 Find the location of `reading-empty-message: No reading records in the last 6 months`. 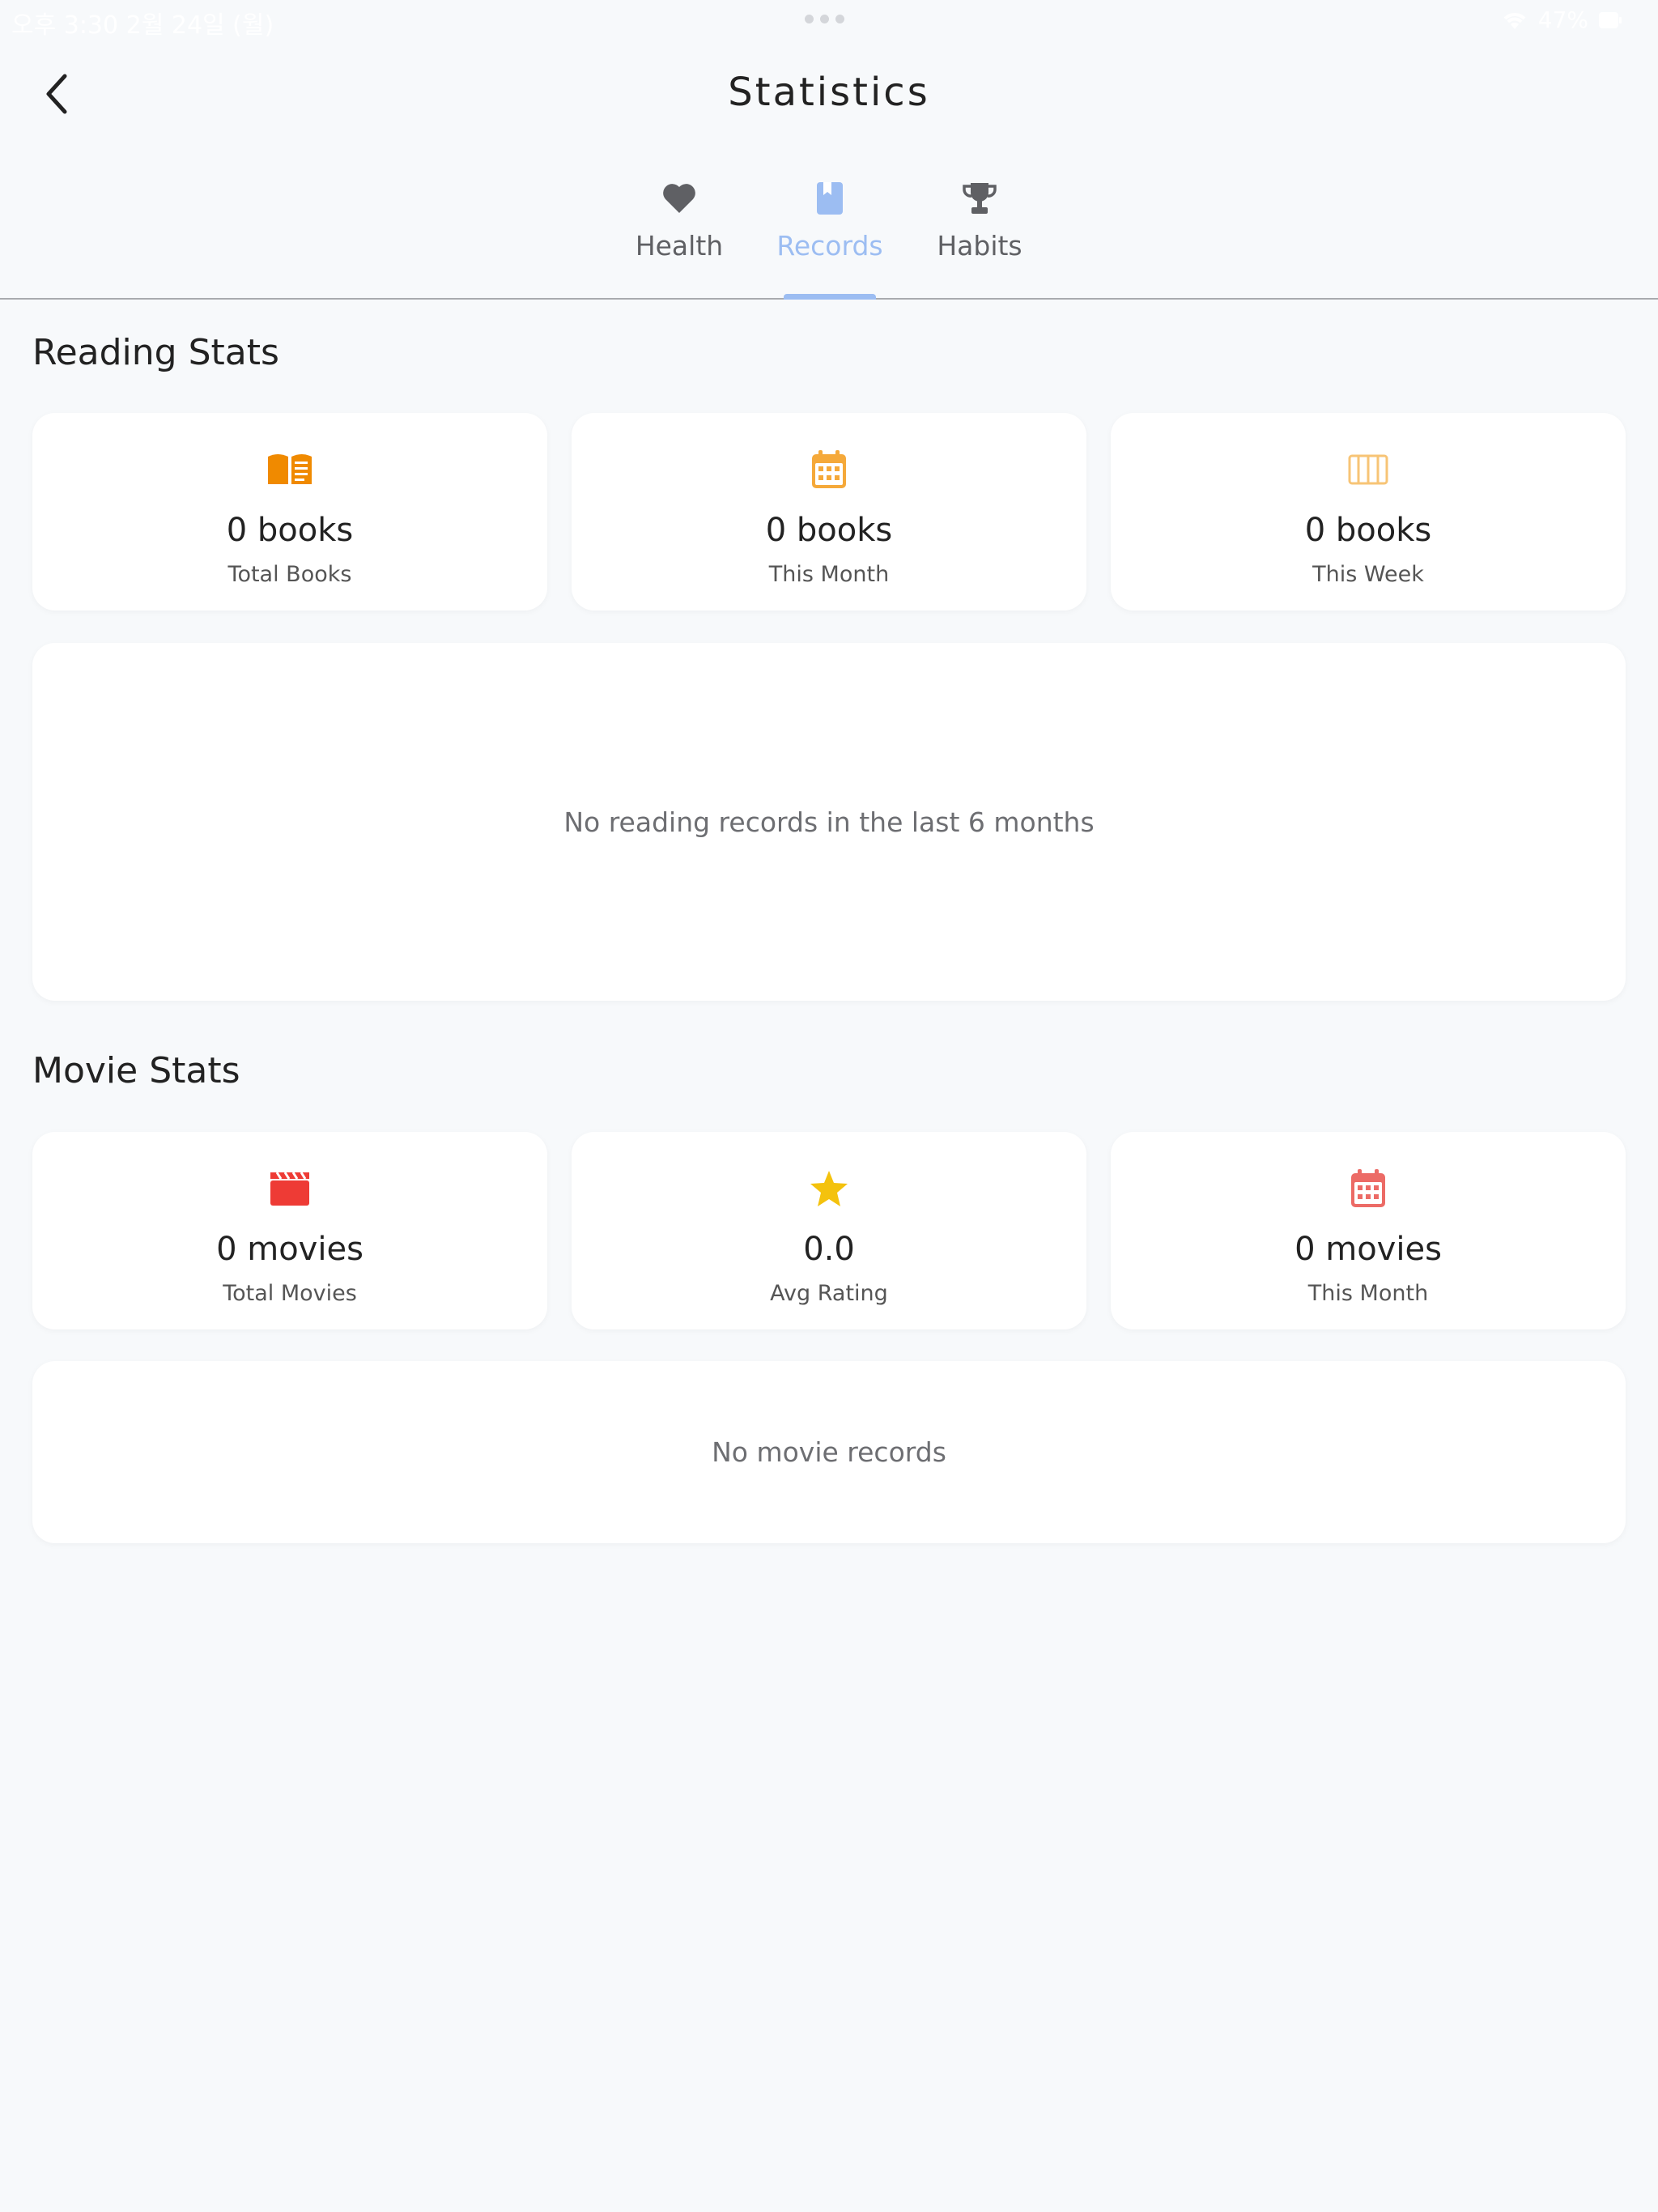

reading-empty-message: No reading records in the last 6 months is located at coordinates (829, 822).